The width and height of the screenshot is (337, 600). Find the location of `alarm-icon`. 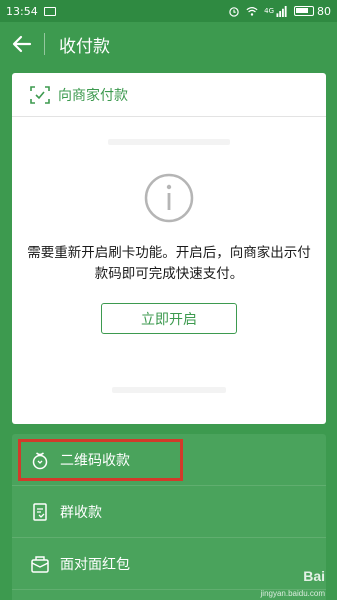

alarm-icon is located at coordinates (234, 11).